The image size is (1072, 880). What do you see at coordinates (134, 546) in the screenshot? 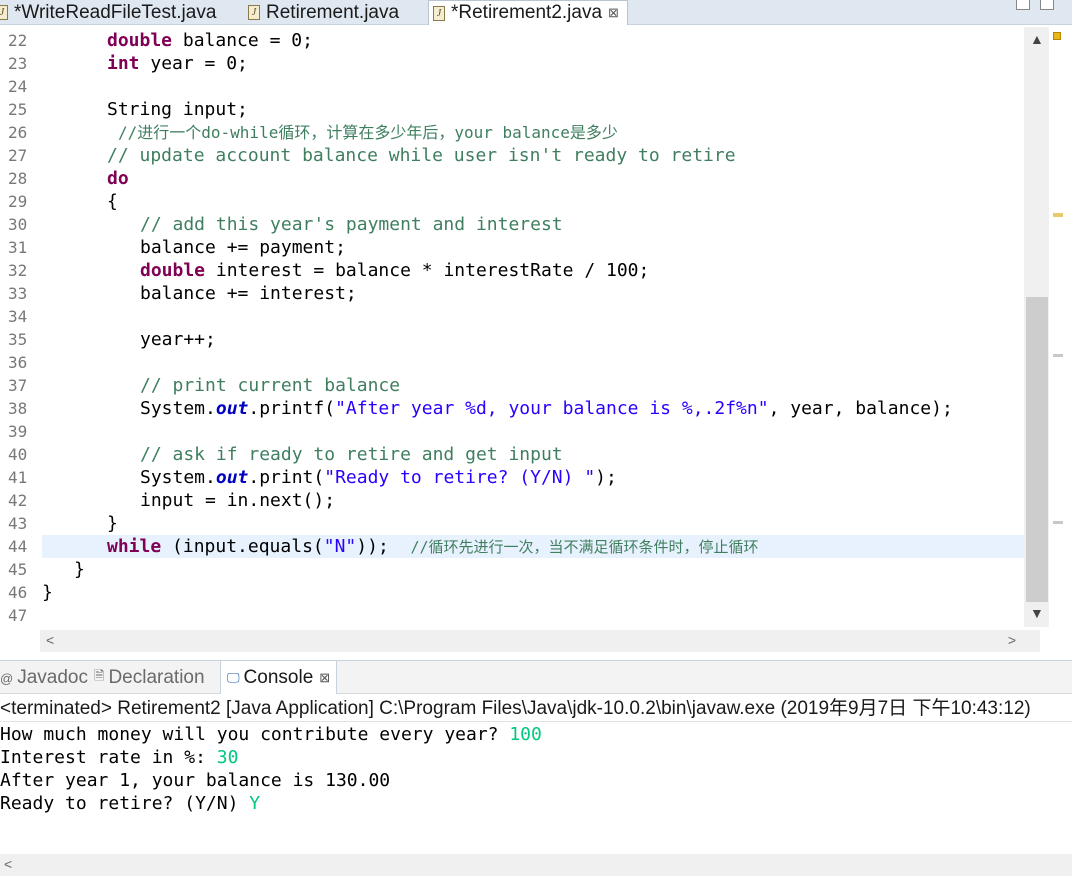
I see `keyword: while` at bounding box center [134, 546].